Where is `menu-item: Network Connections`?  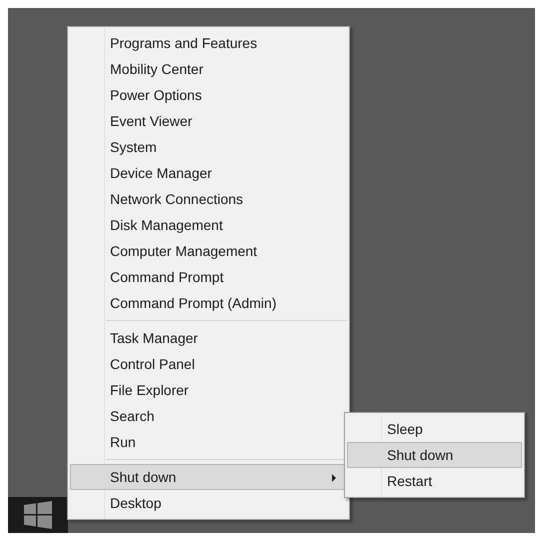
menu-item: Network Connections is located at coordinates (208, 199).